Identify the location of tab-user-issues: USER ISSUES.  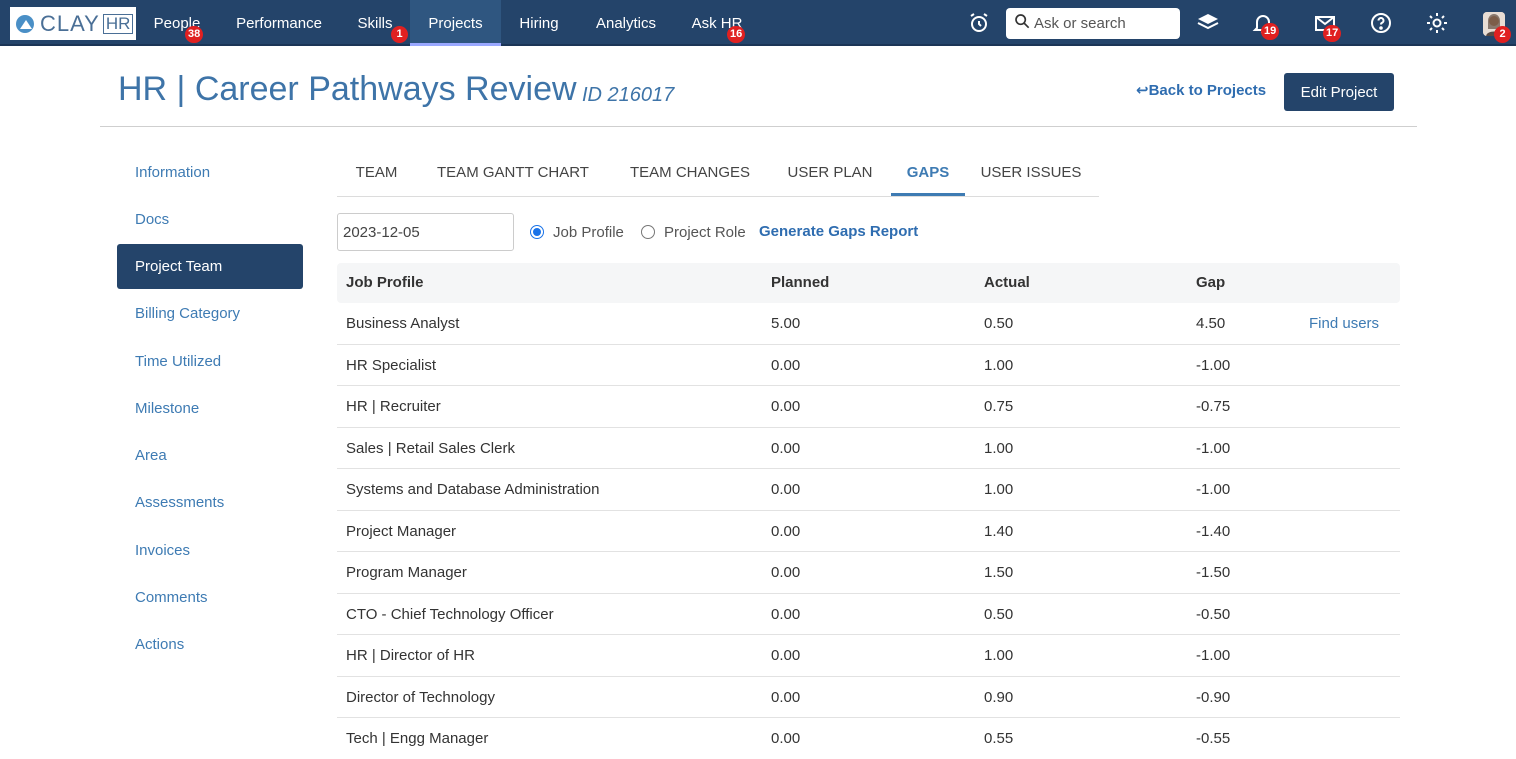
(1031, 173).